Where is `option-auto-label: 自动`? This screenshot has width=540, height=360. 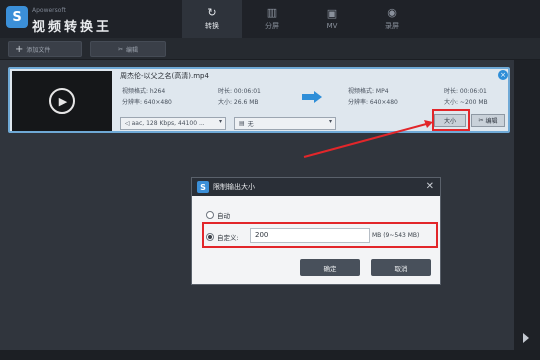
option-auto-label: 自动 is located at coordinates (223, 216).